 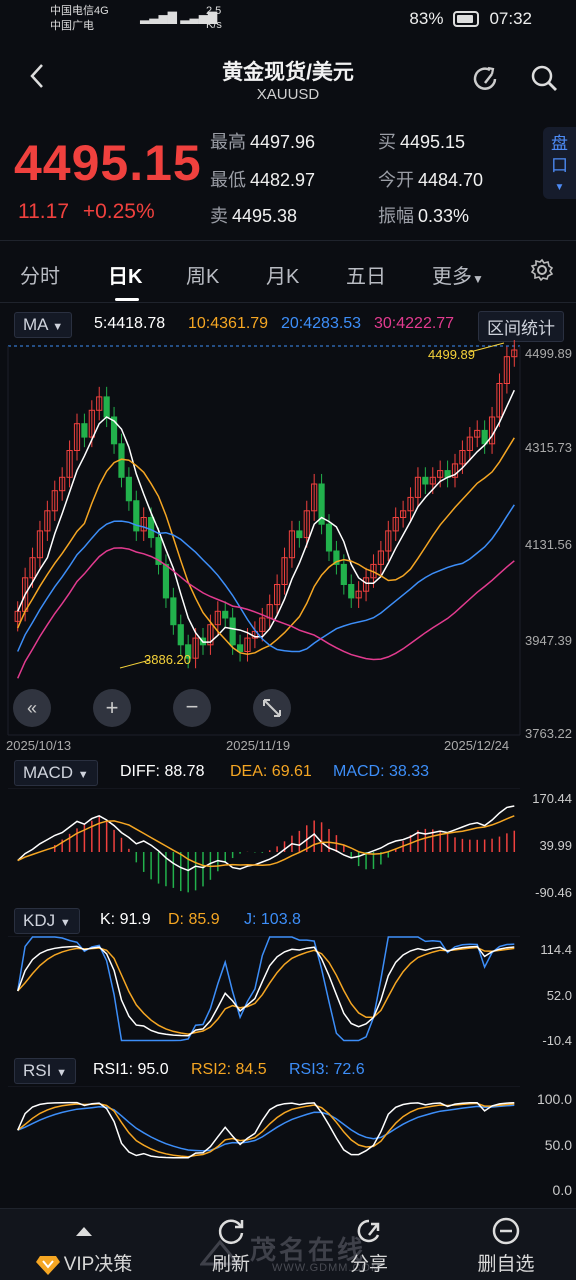 I want to click on active-tab-indicator, so click(x=127, y=299).